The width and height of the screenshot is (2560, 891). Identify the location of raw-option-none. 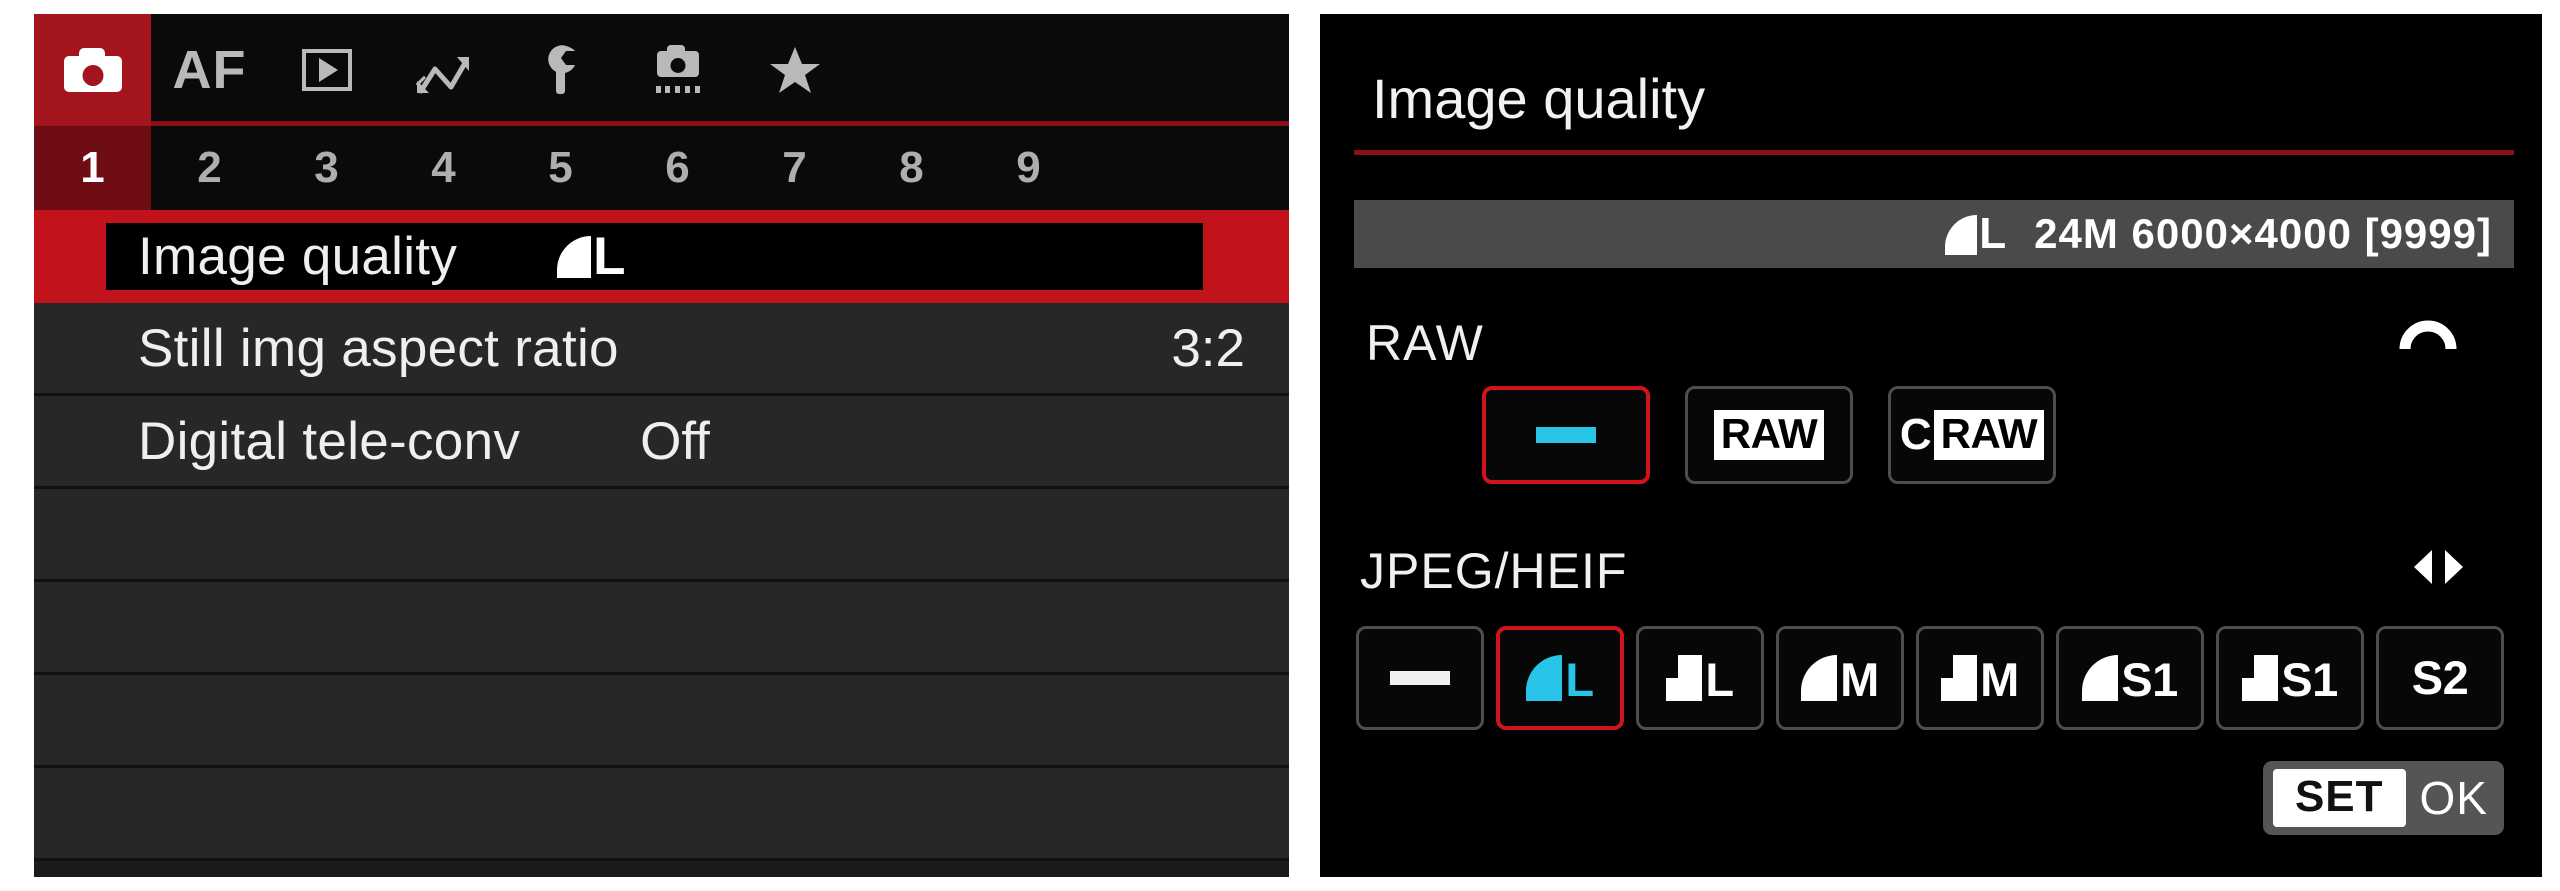
(1566, 435).